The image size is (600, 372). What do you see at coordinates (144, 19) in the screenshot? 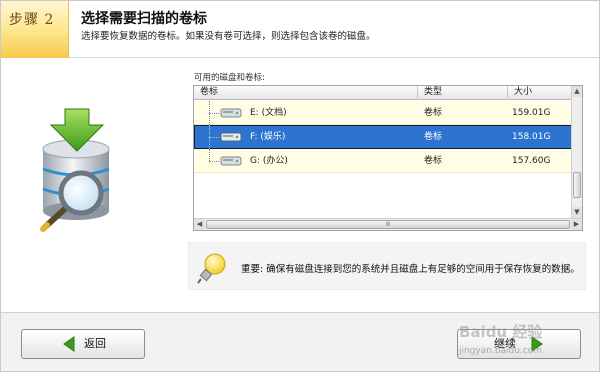
I see `page-title: 选择需要扫描的卷标` at bounding box center [144, 19].